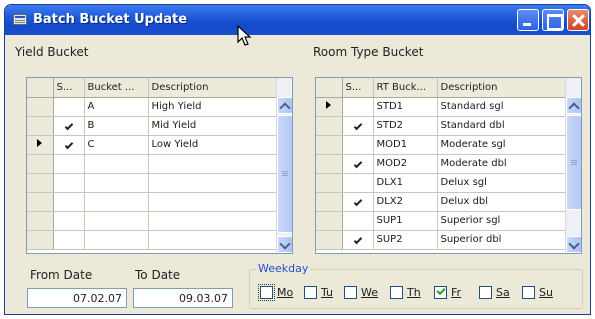 Image resolution: width=595 pixels, height=319 pixels. I want to click on description-cell: Superior dbl, so click(502, 240).